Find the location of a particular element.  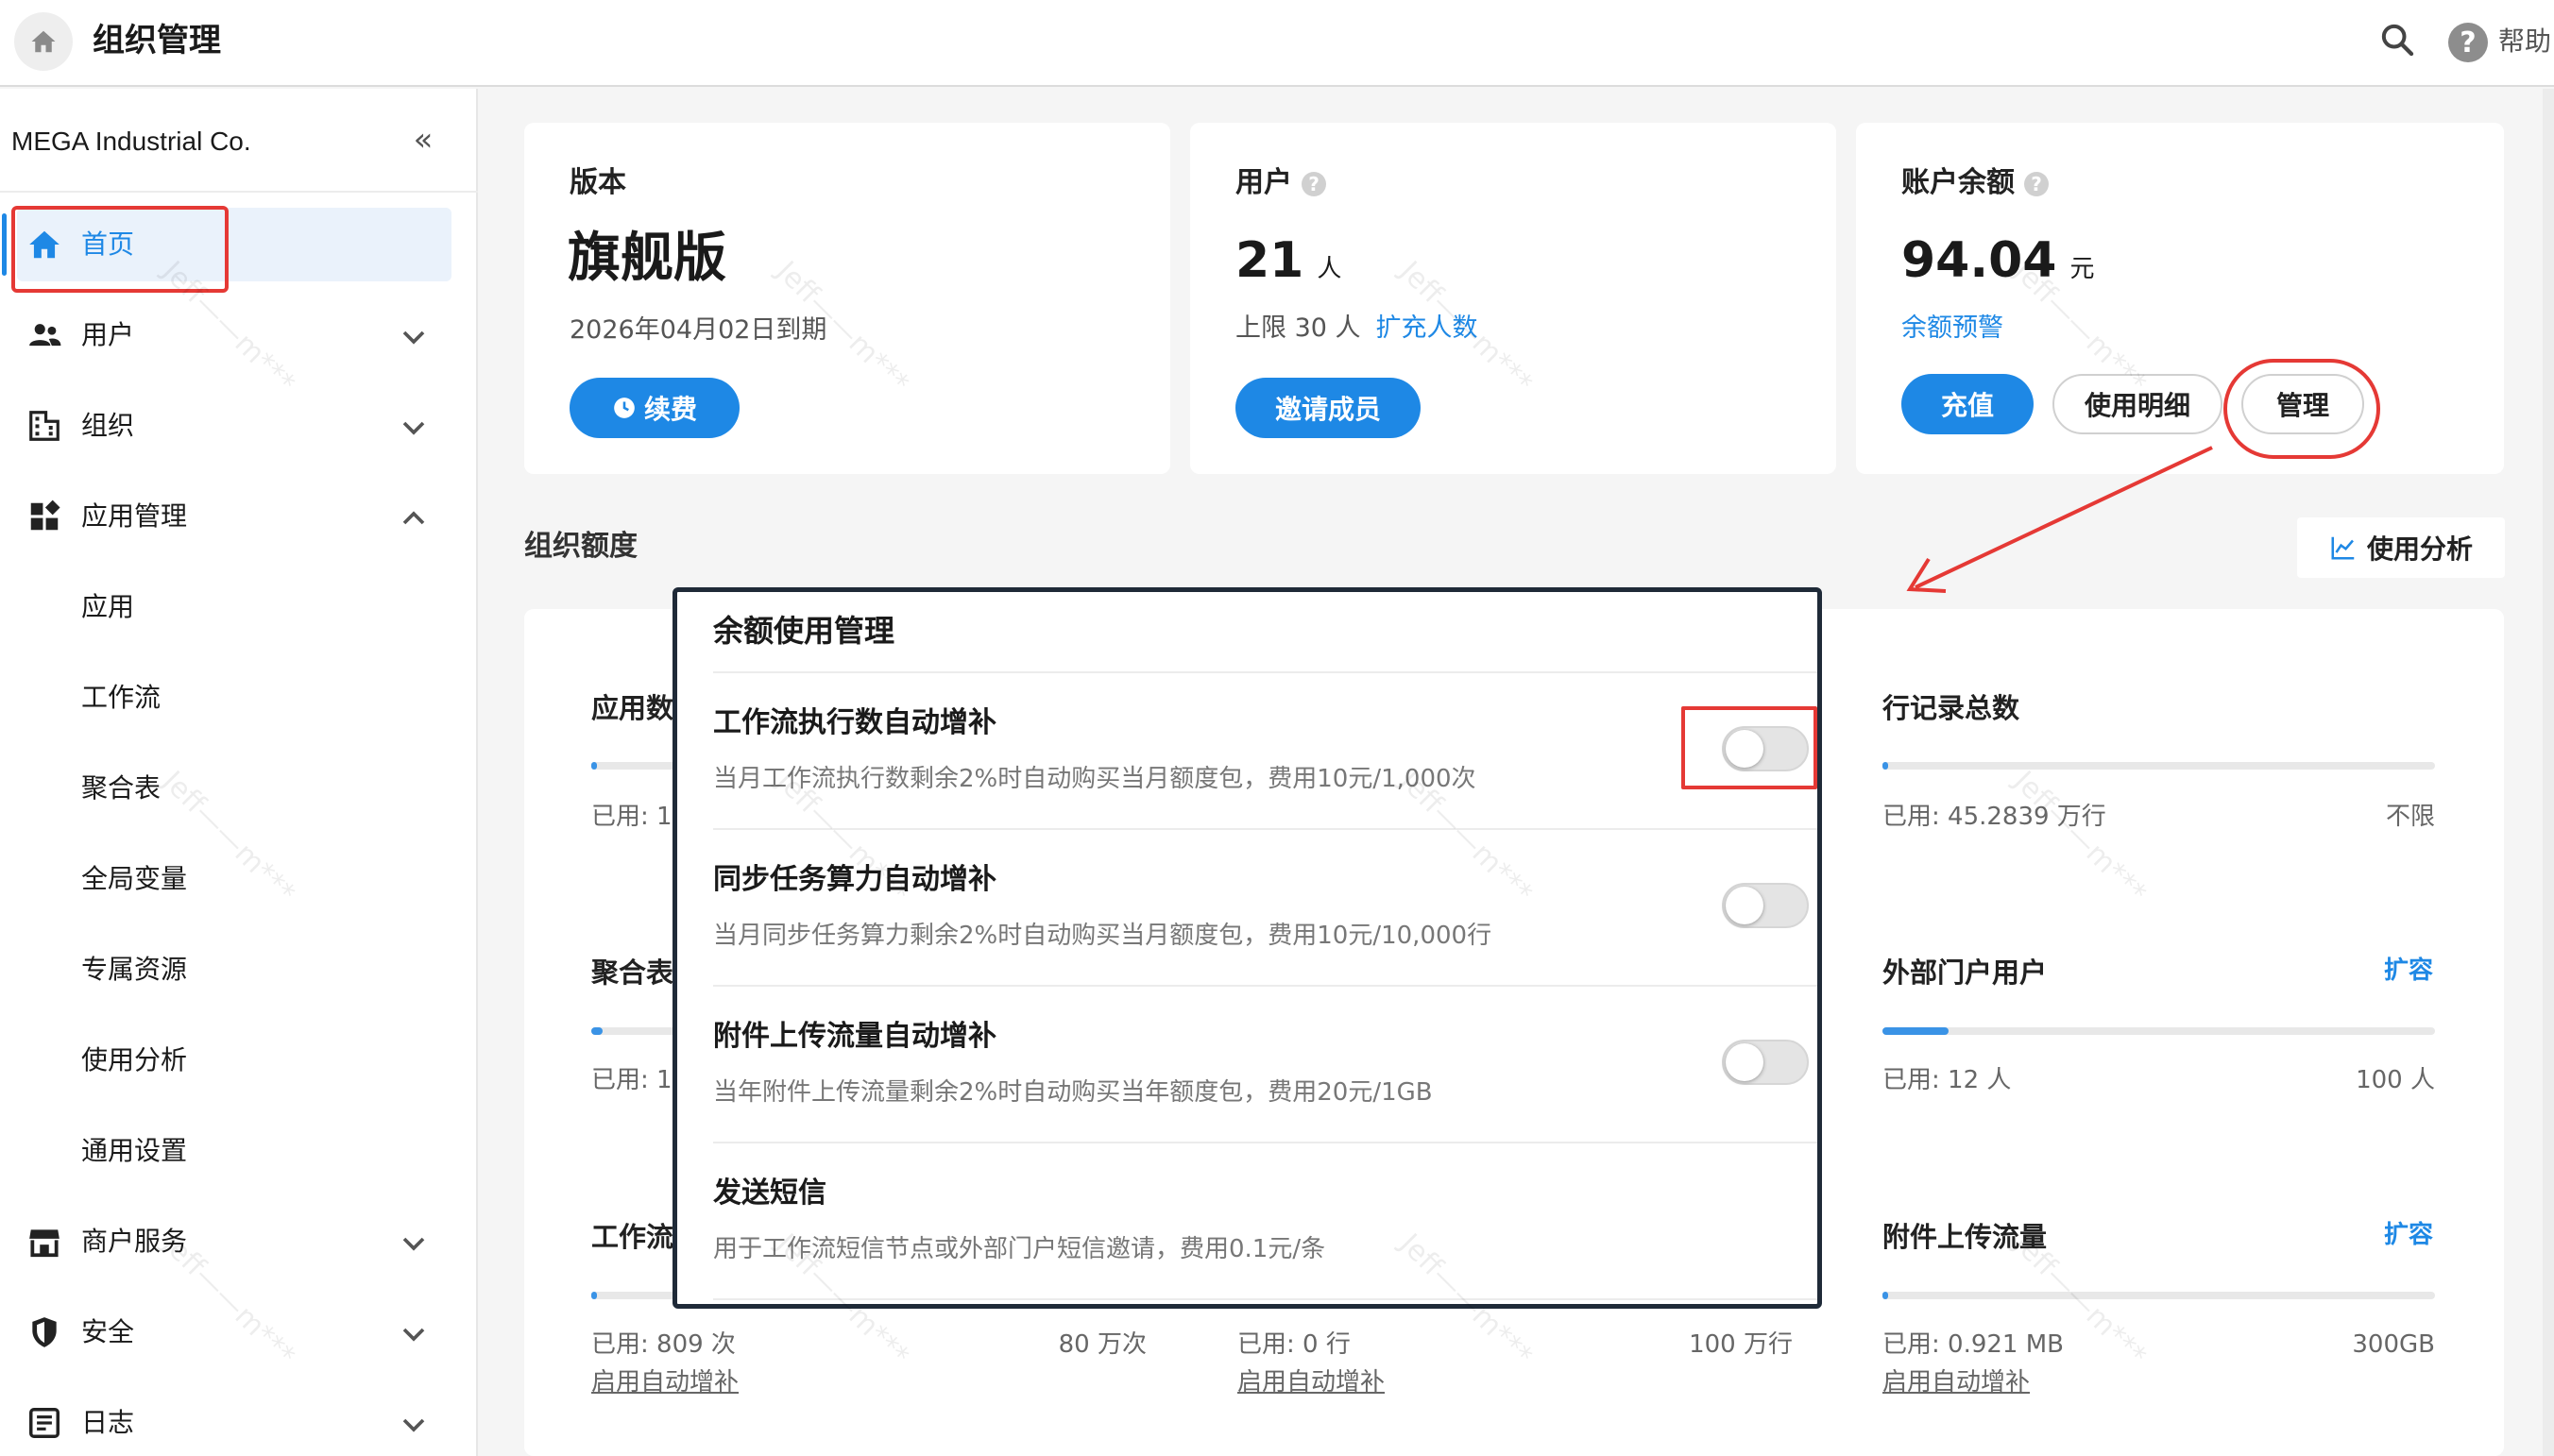

annotation-arrow is located at coordinates (2059, 519).